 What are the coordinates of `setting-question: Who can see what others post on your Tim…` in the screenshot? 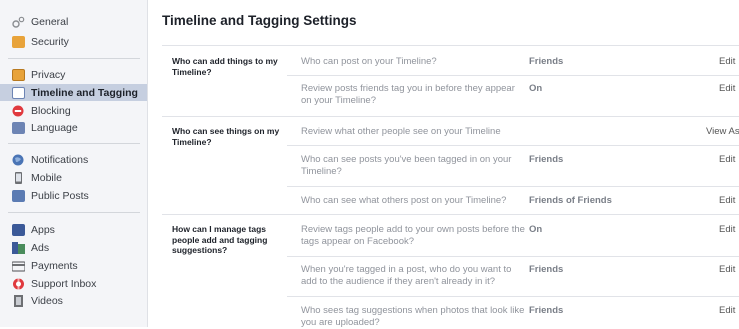 It's located at (404, 200).